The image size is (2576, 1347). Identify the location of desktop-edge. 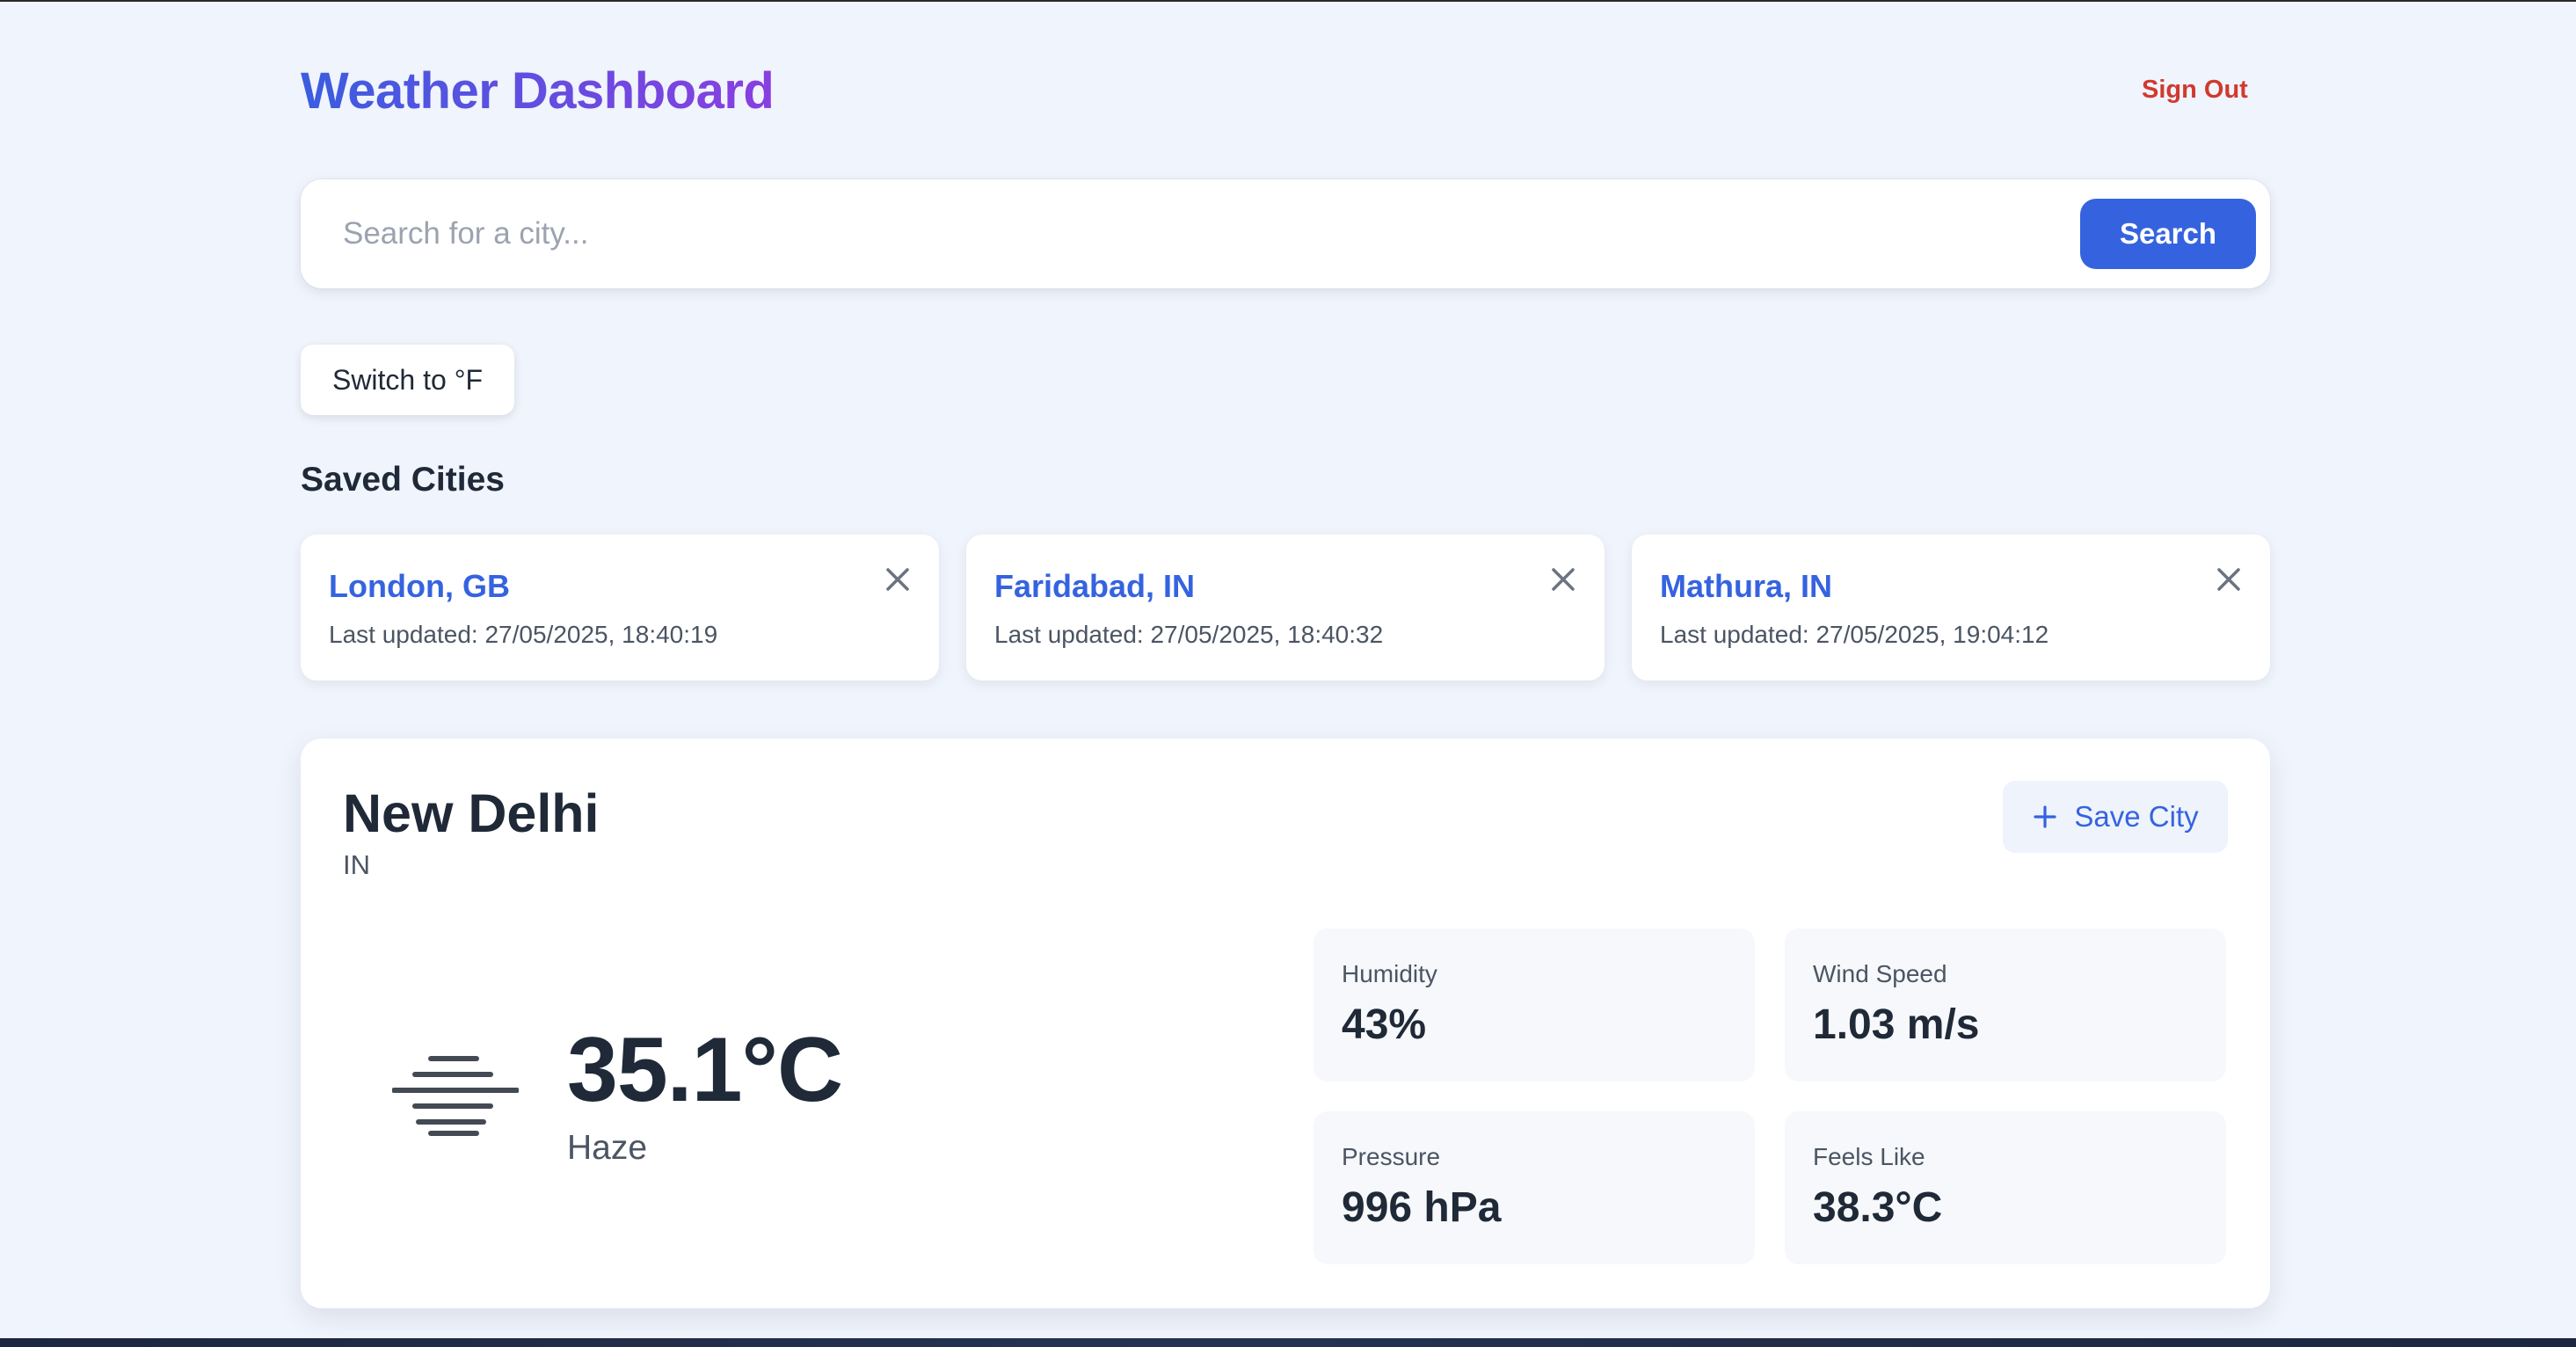
(1288, 1343).